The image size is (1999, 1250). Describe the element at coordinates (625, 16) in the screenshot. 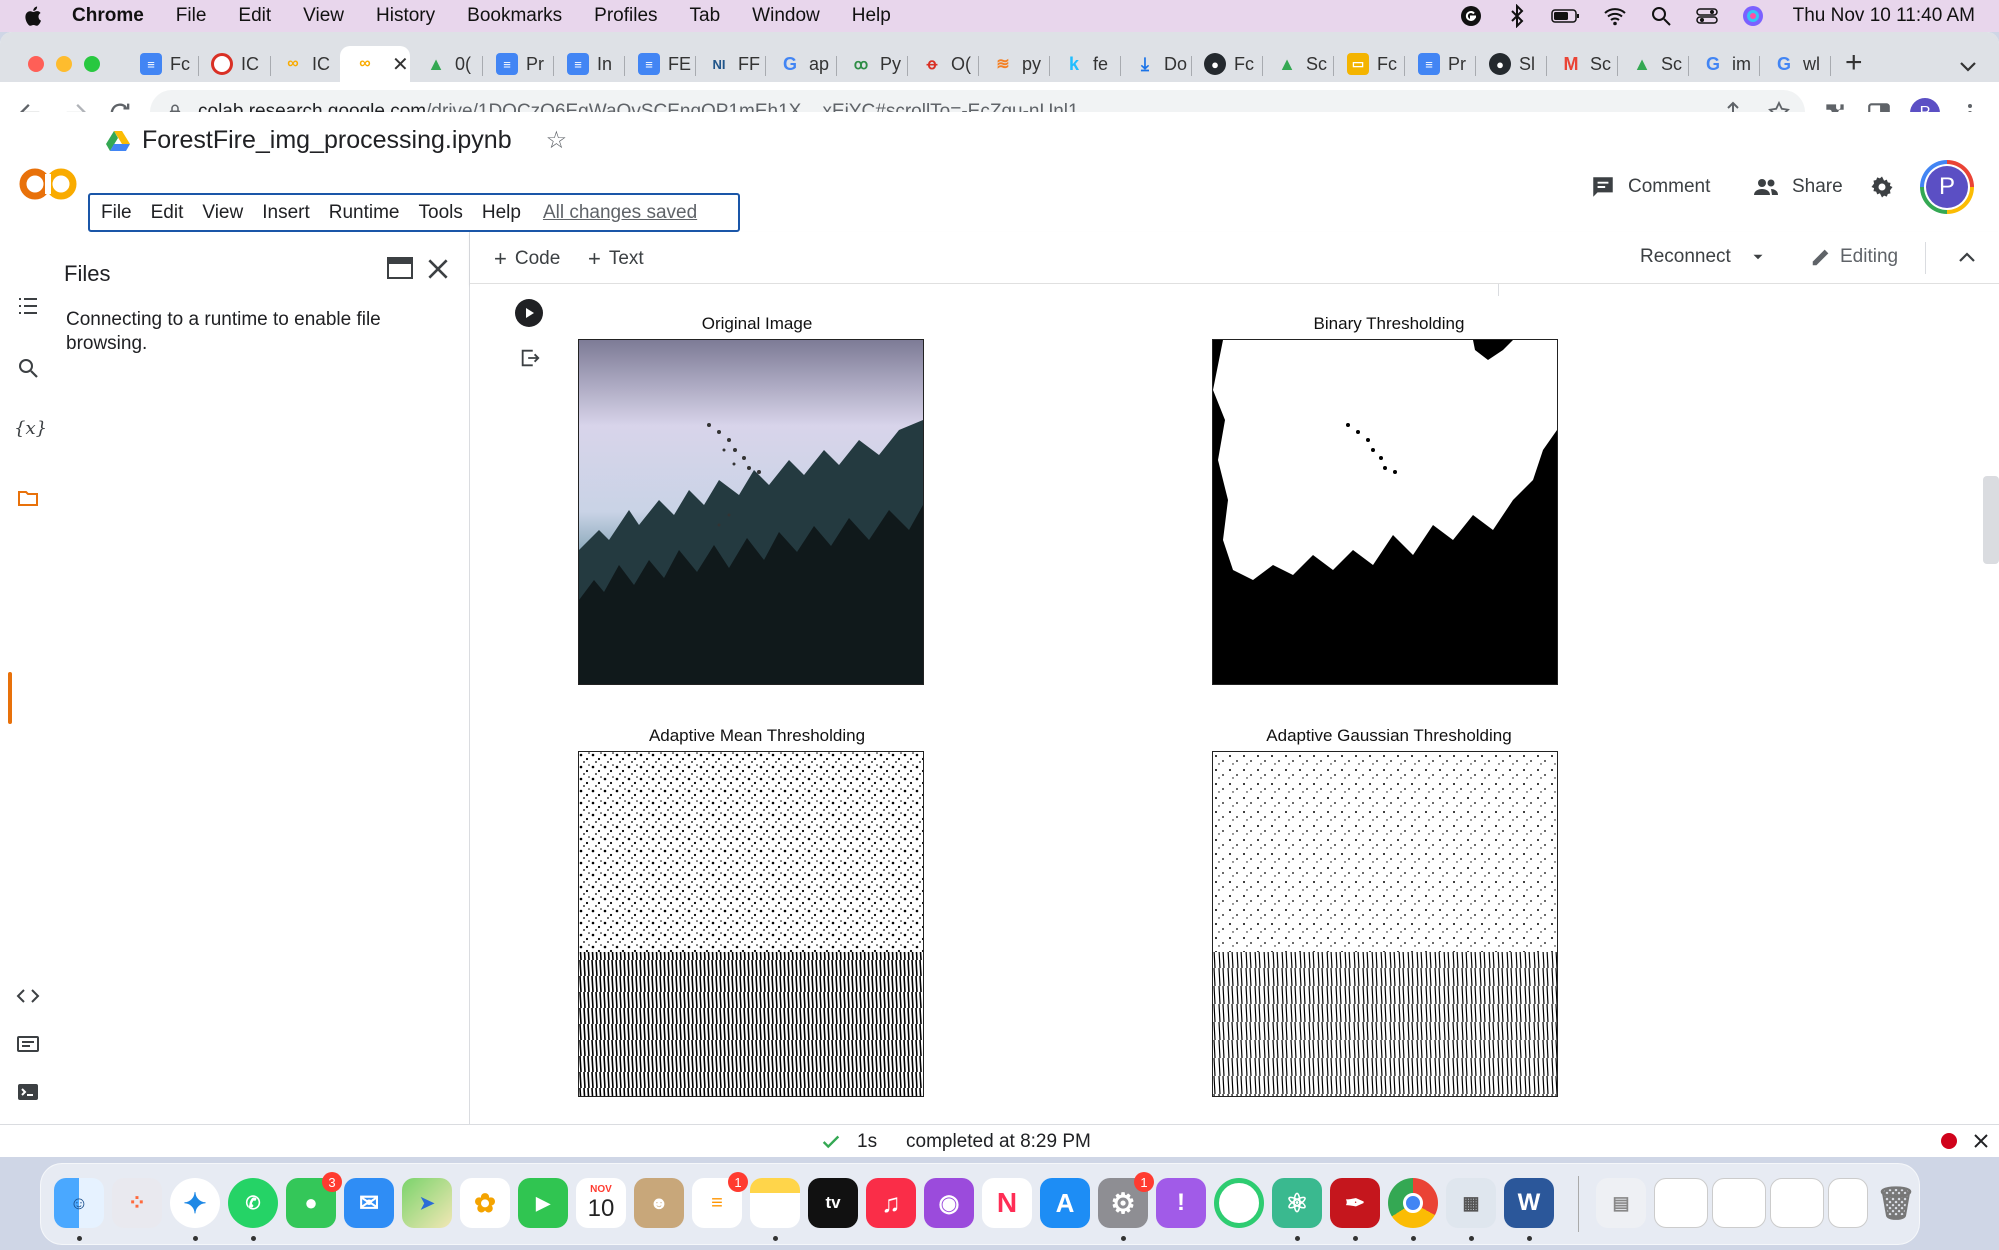

I see `menubar-item-profiles: Profiles` at that location.